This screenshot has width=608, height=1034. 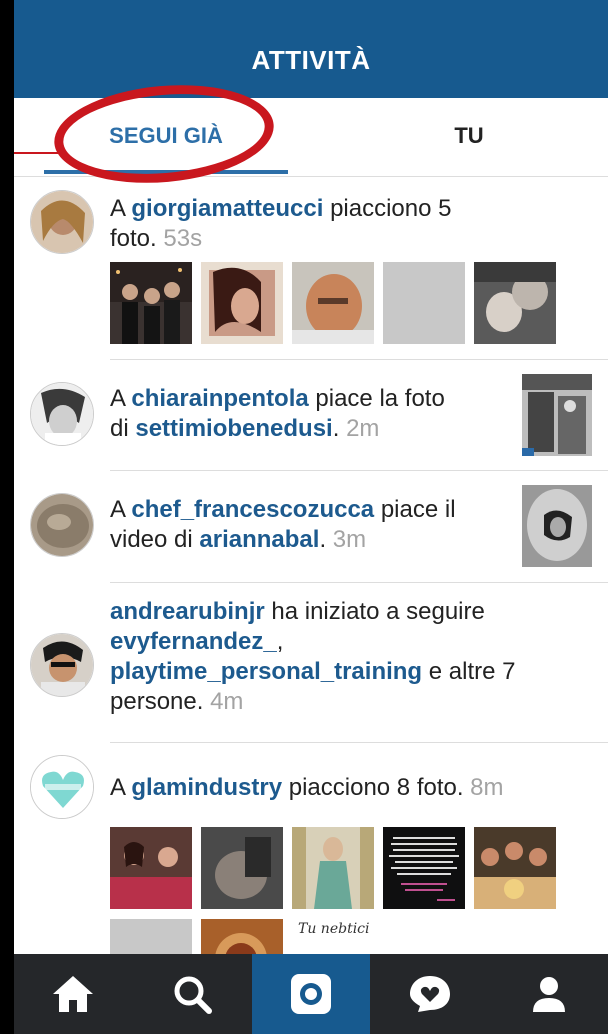 I want to click on bottom-nav, so click(x=311, y=994).